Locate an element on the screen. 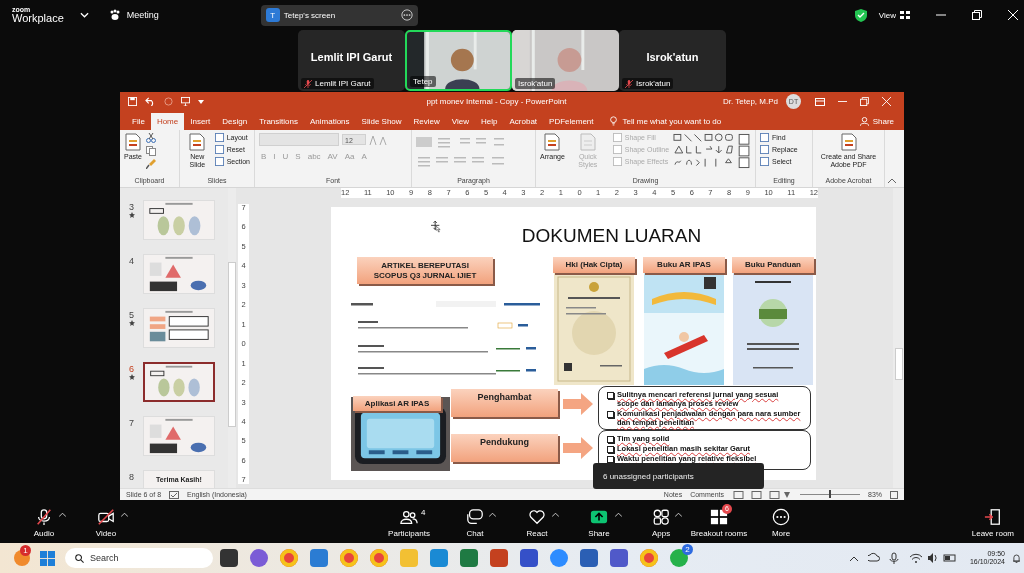  toolbar-button: Audio is located at coordinates (50, 523).